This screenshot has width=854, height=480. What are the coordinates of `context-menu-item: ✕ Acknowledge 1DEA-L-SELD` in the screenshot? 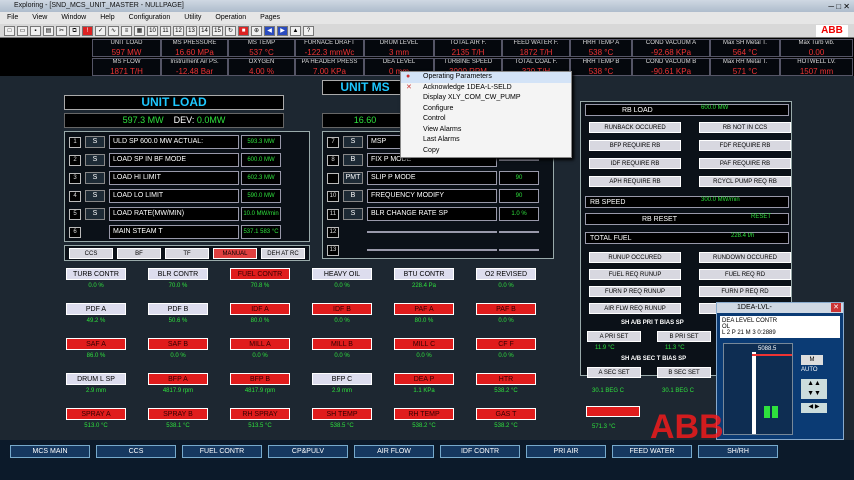 It's located at (486, 88).